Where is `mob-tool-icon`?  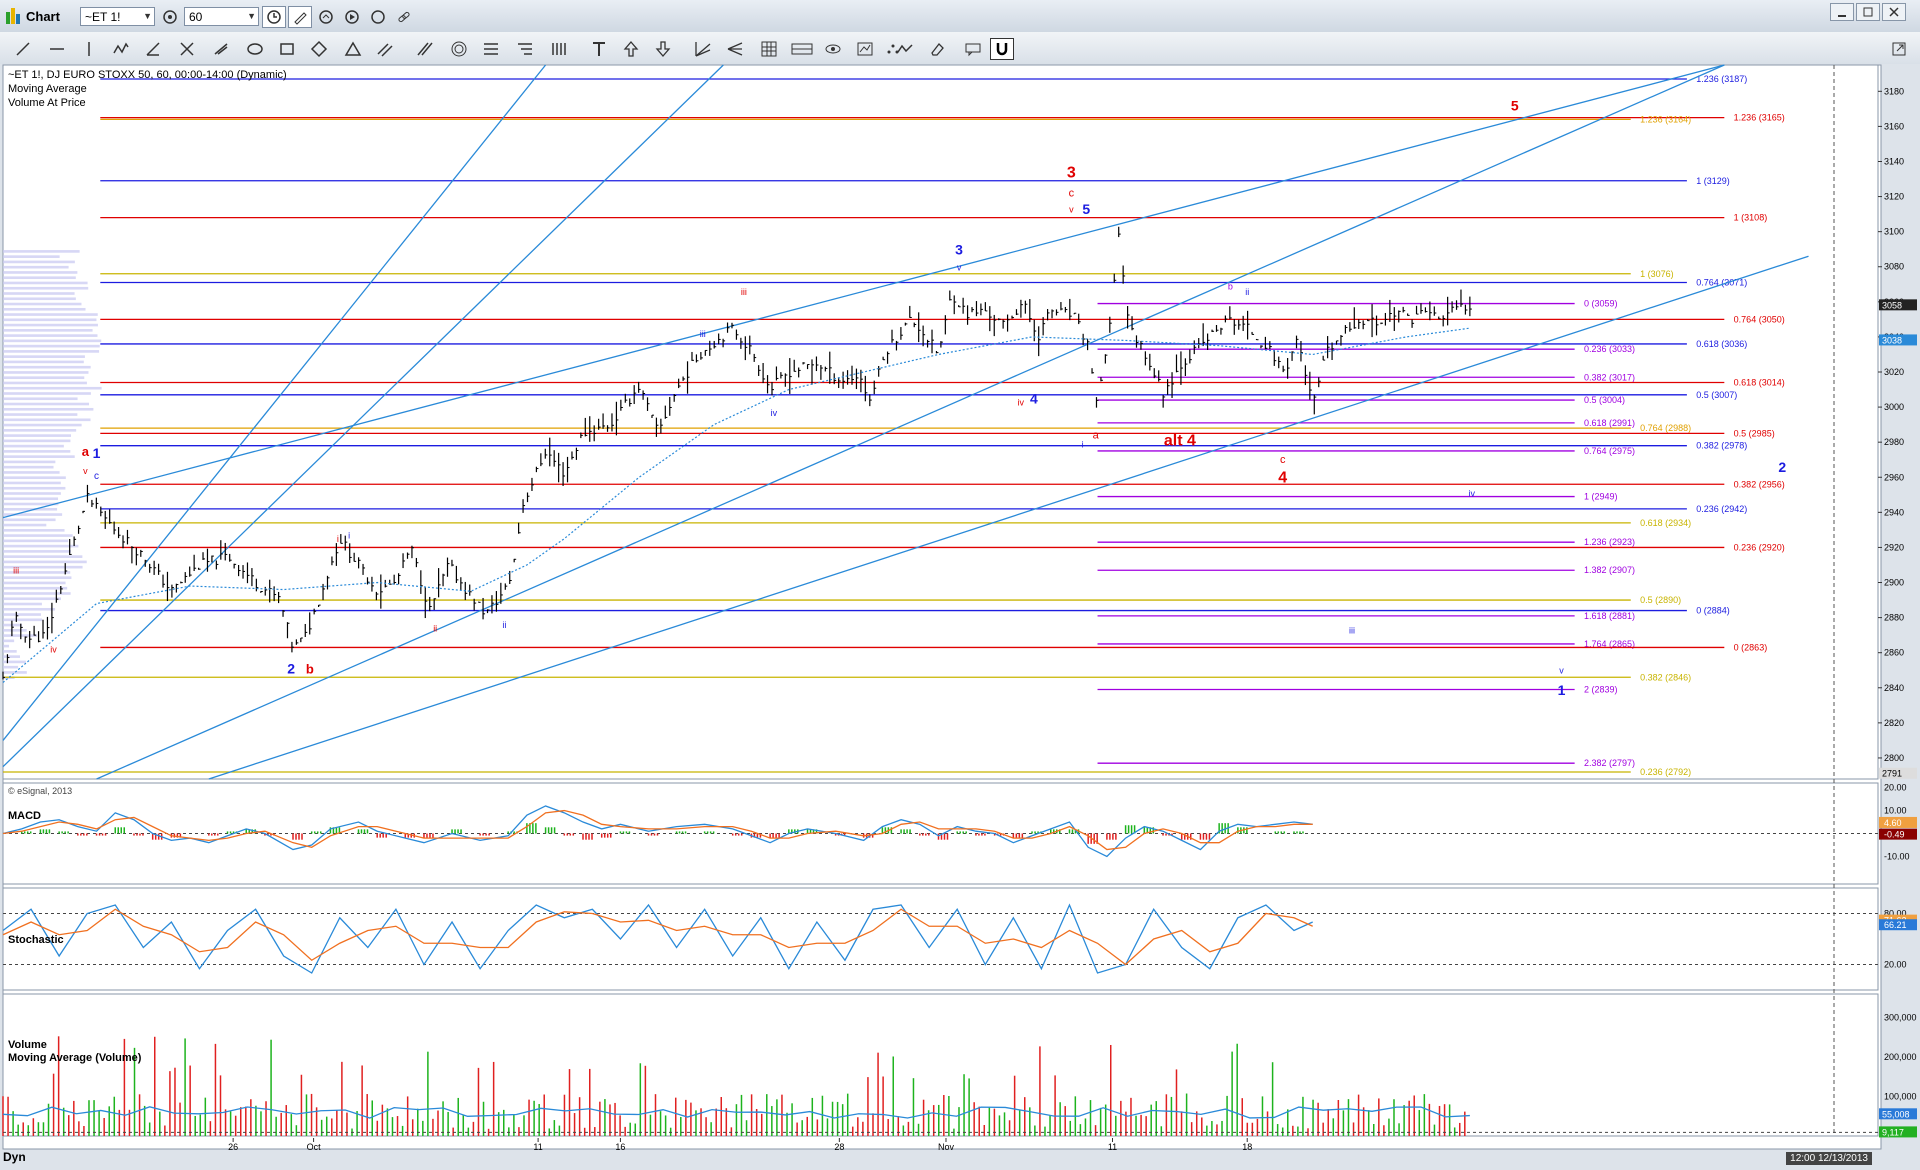 mob-tool-icon is located at coordinates (802, 49).